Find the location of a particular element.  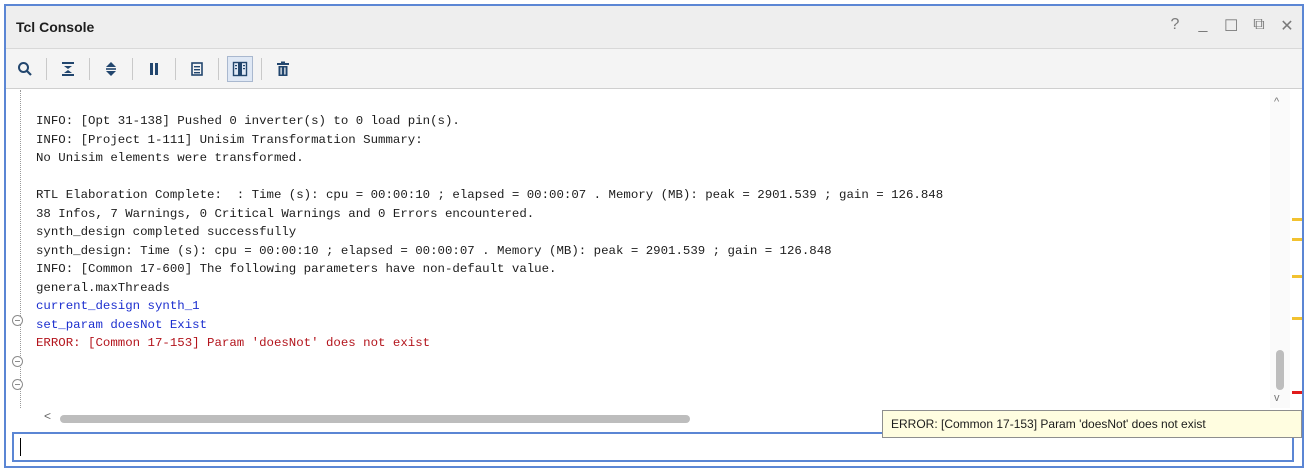

search-icon is located at coordinates (25, 68).